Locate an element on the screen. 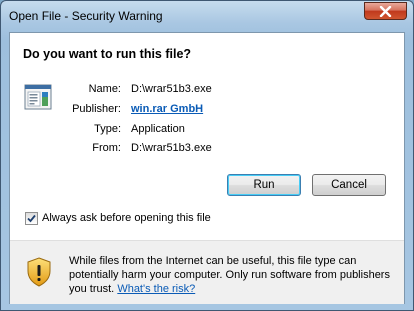 Image resolution: width=414 pixels, height=311 pixels. window-title: Open File - Security Warning is located at coordinates (86, 16).